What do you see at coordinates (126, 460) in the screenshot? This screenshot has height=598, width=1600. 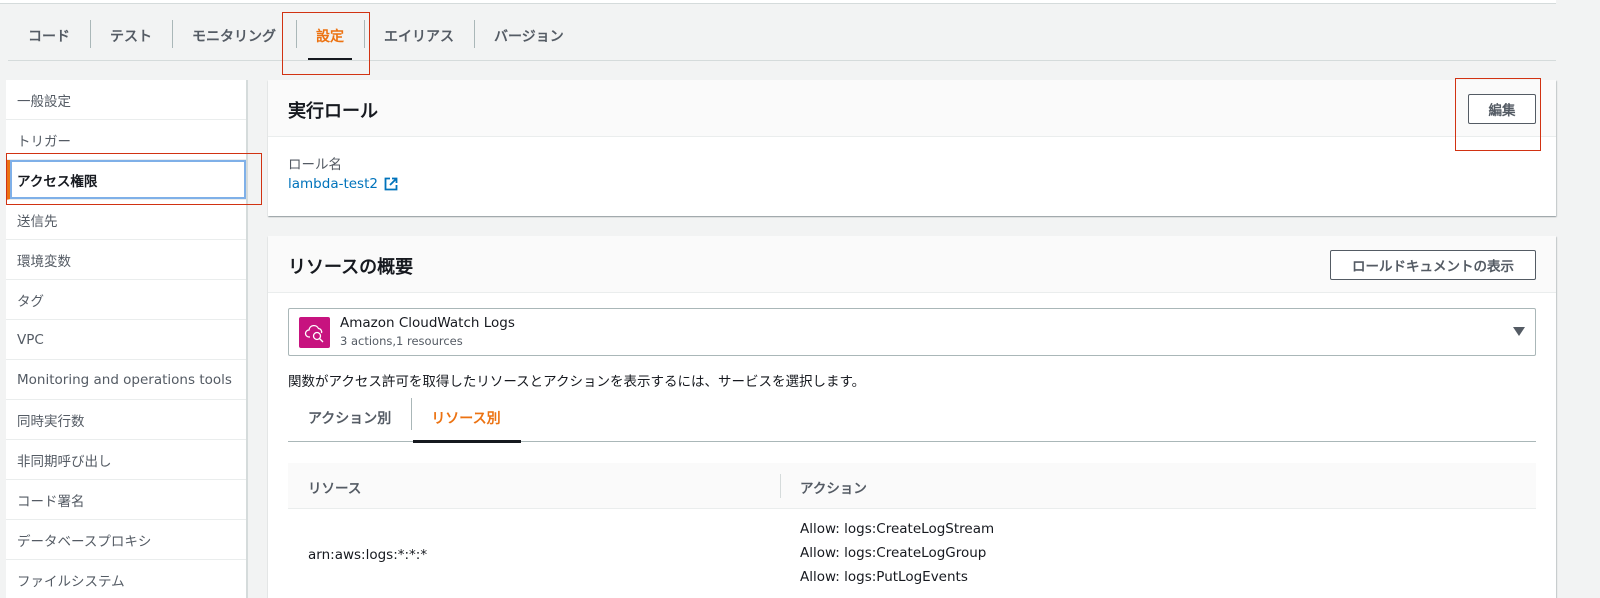 I see `sidebar-item-async-invocation: 非同期呼び出し` at bounding box center [126, 460].